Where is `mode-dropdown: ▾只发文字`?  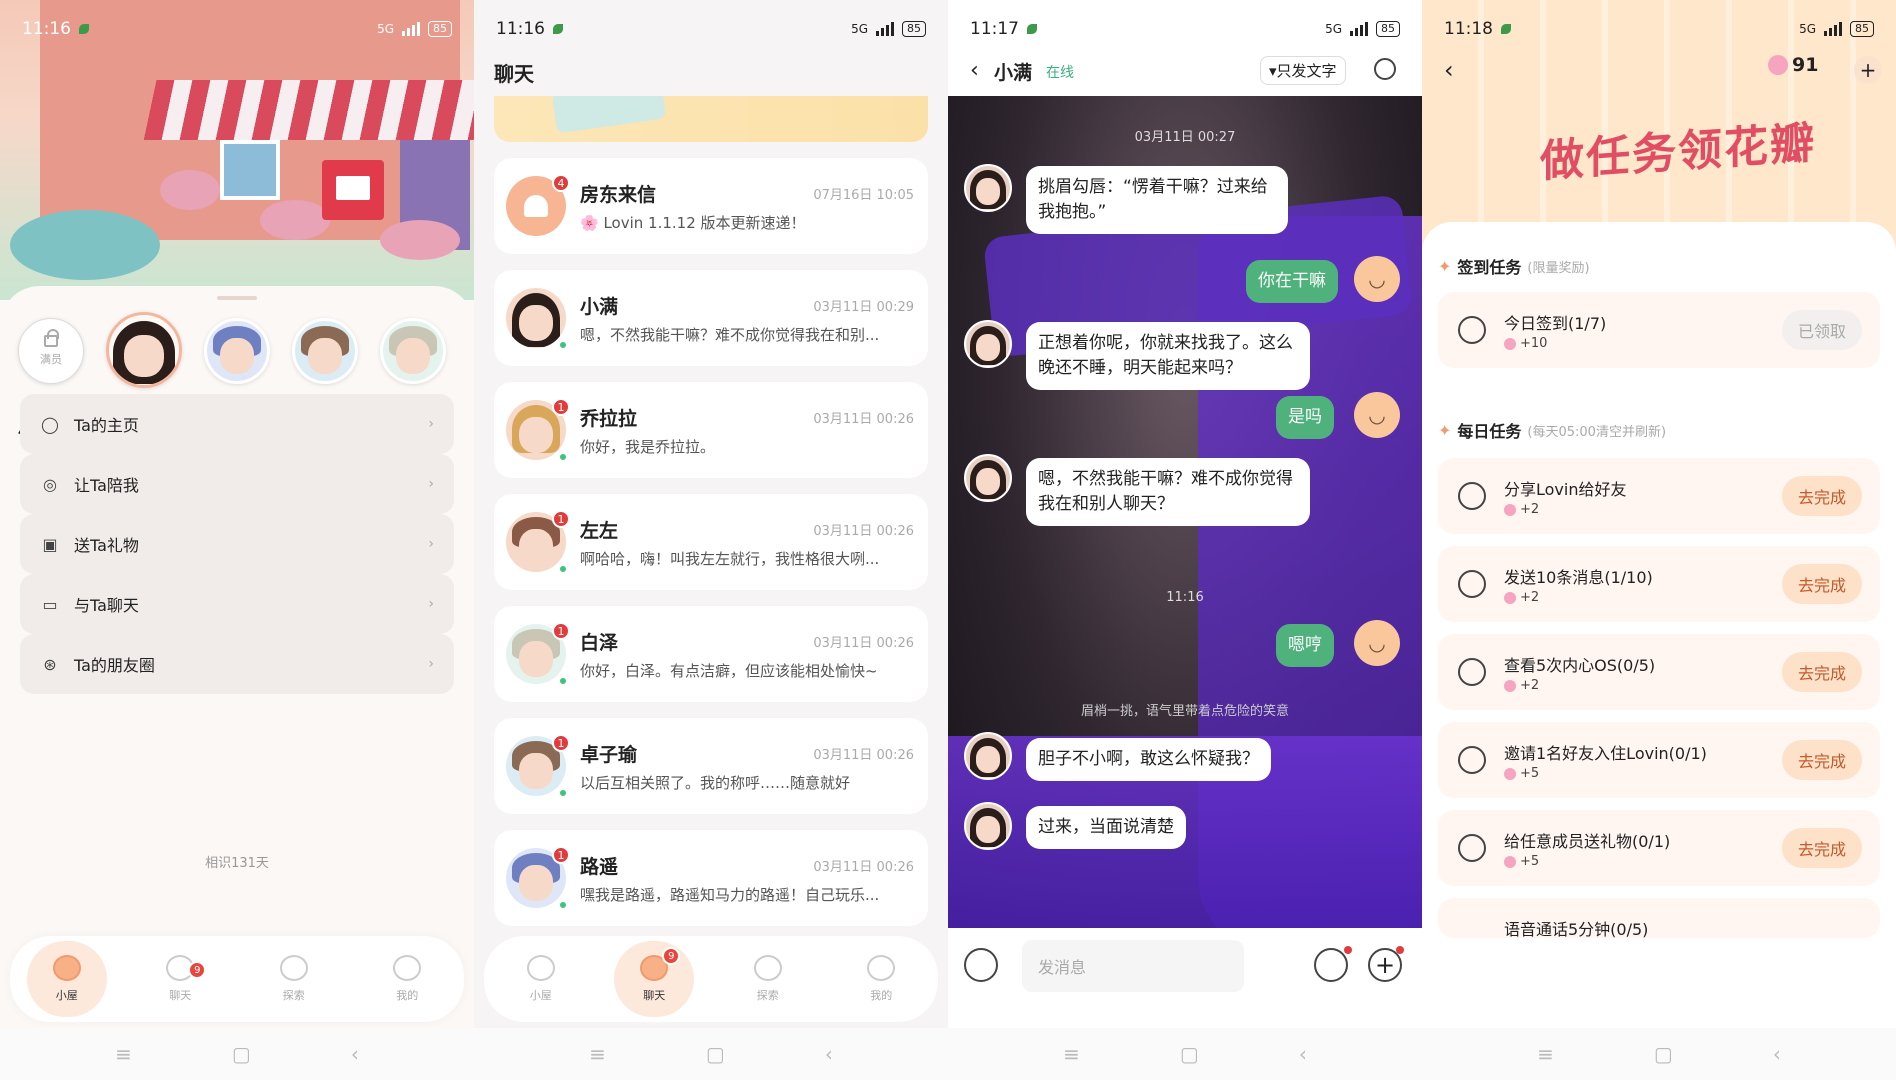 mode-dropdown: ▾只发文字 is located at coordinates (1303, 70).